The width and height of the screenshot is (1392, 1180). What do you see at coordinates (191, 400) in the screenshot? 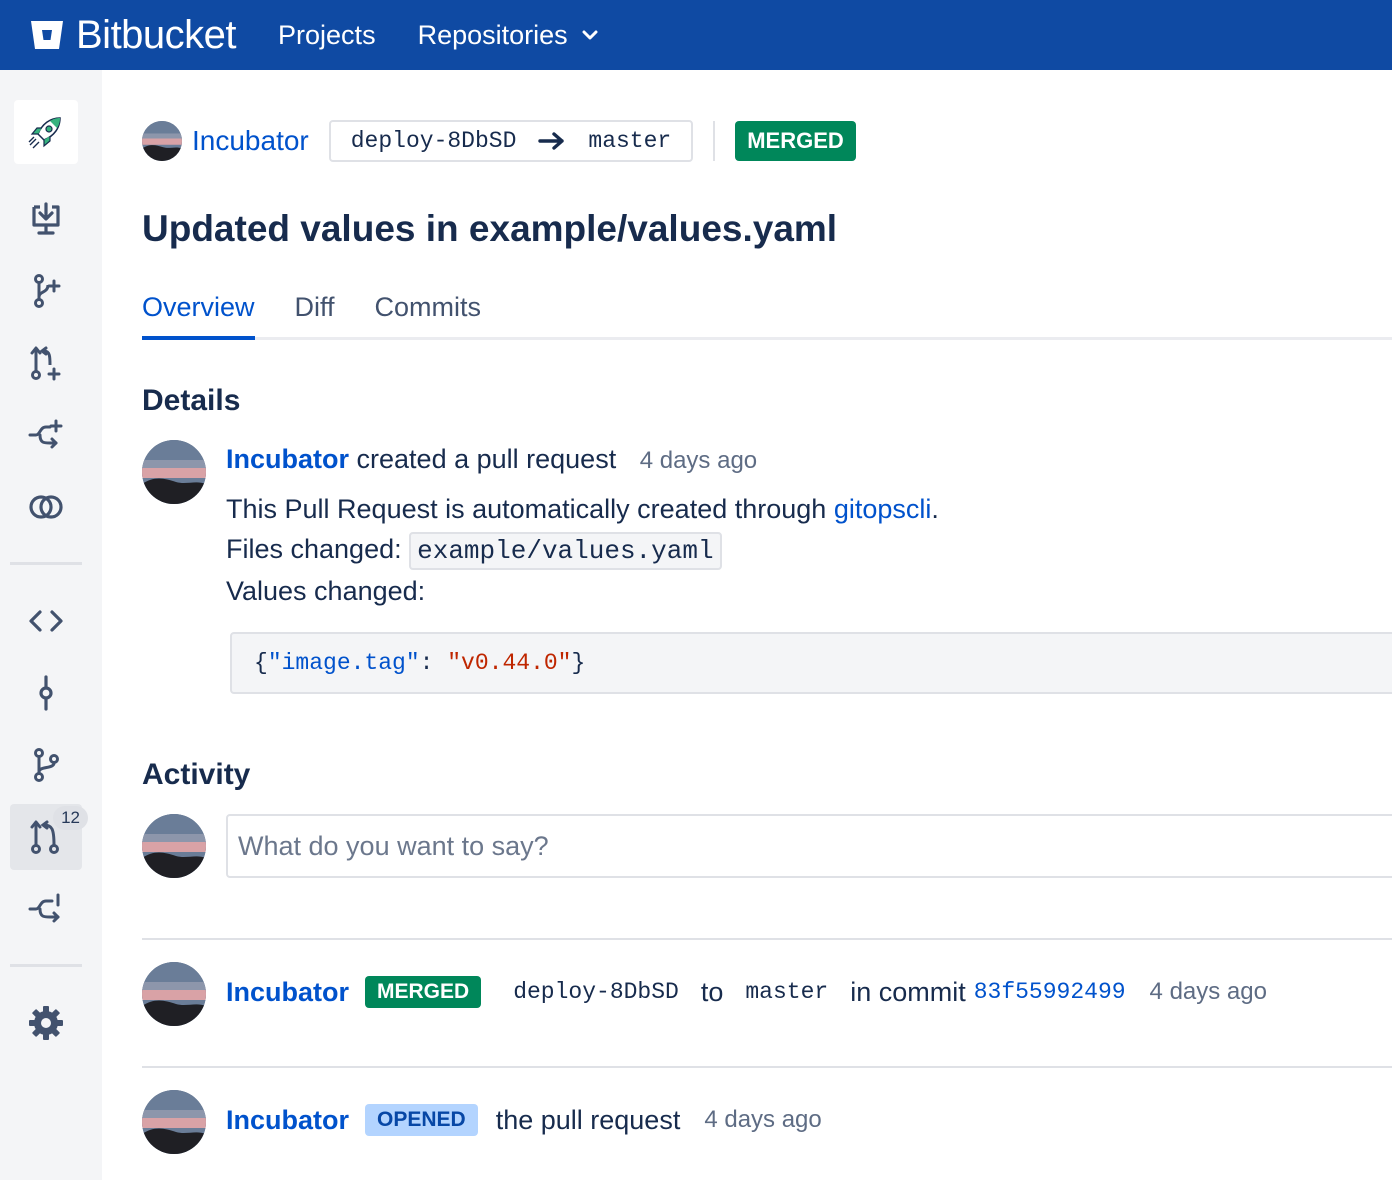
I see `details-heading: Details` at bounding box center [191, 400].